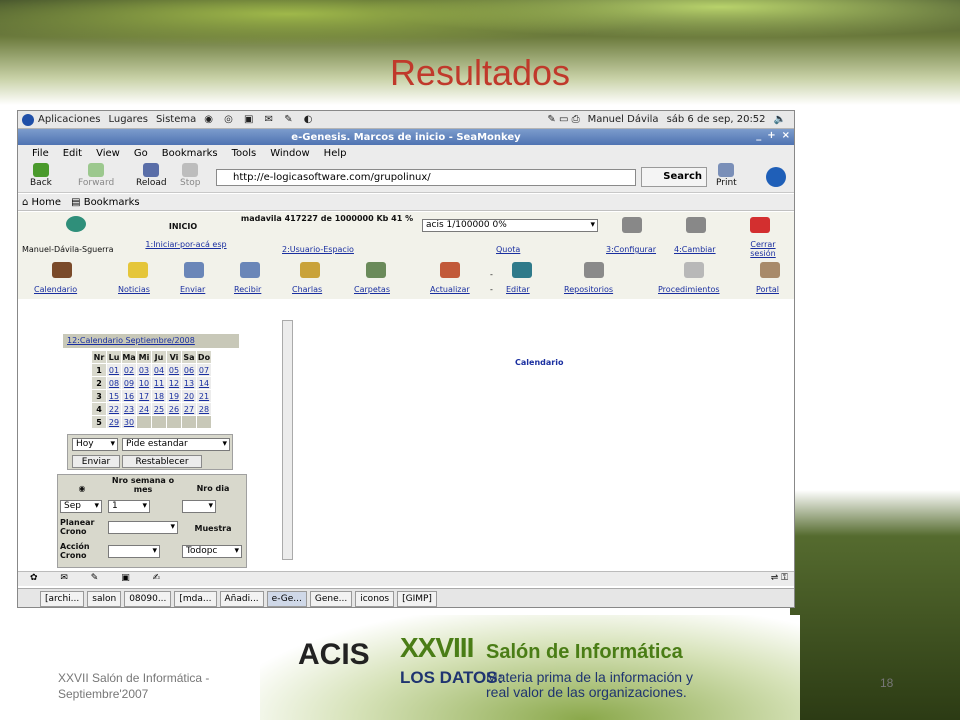 The height and width of the screenshot is (720, 960). I want to click on hoy-select: Hoy, so click(95, 444).